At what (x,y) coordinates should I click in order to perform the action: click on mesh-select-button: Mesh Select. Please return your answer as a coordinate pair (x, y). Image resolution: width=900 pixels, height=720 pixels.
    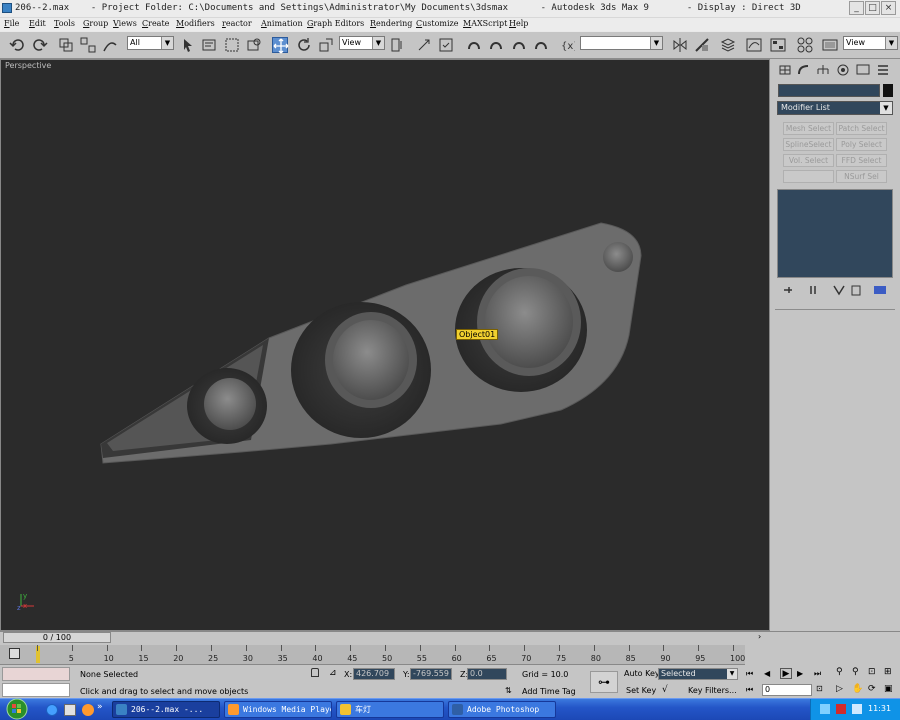
    Looking at the image, I should click on (808, 128).